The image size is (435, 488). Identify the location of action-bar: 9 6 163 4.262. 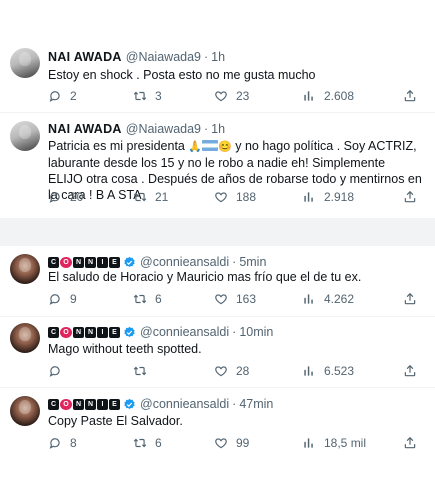
(233, 300).